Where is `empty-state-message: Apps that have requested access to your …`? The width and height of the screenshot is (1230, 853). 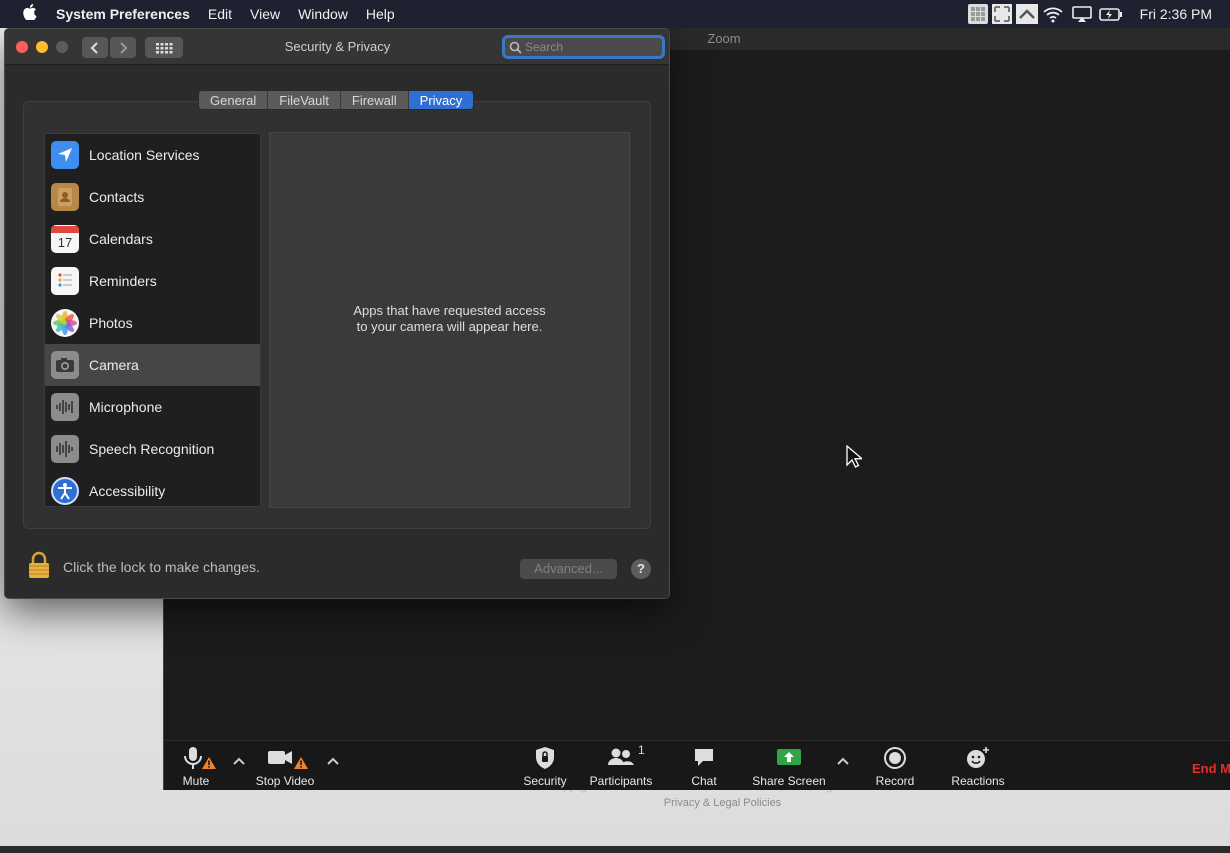
empty-state-message: Apps that have requested access to your … is located at coordinates (449, 319).